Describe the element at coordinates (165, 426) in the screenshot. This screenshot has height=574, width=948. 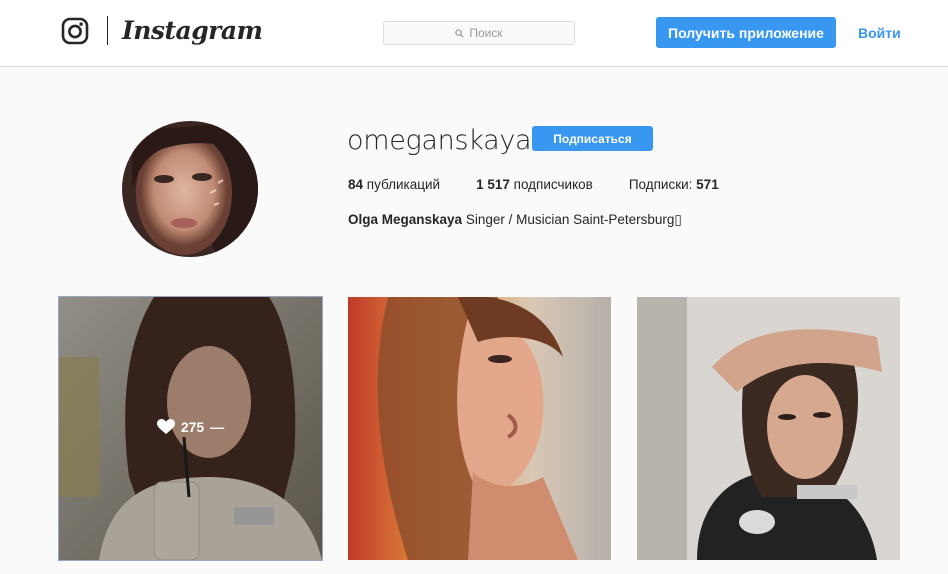
I see `heart-icon` at that location.